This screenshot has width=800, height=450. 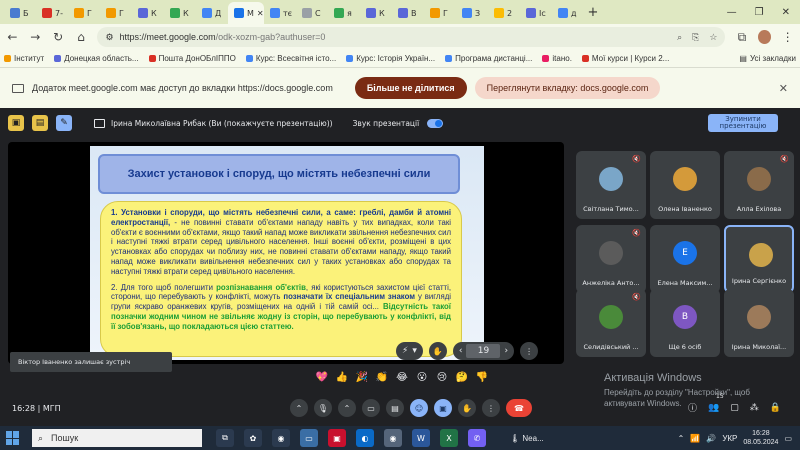 I want to click on chrome-active-icon: ◉, so click(x=393, y=438).